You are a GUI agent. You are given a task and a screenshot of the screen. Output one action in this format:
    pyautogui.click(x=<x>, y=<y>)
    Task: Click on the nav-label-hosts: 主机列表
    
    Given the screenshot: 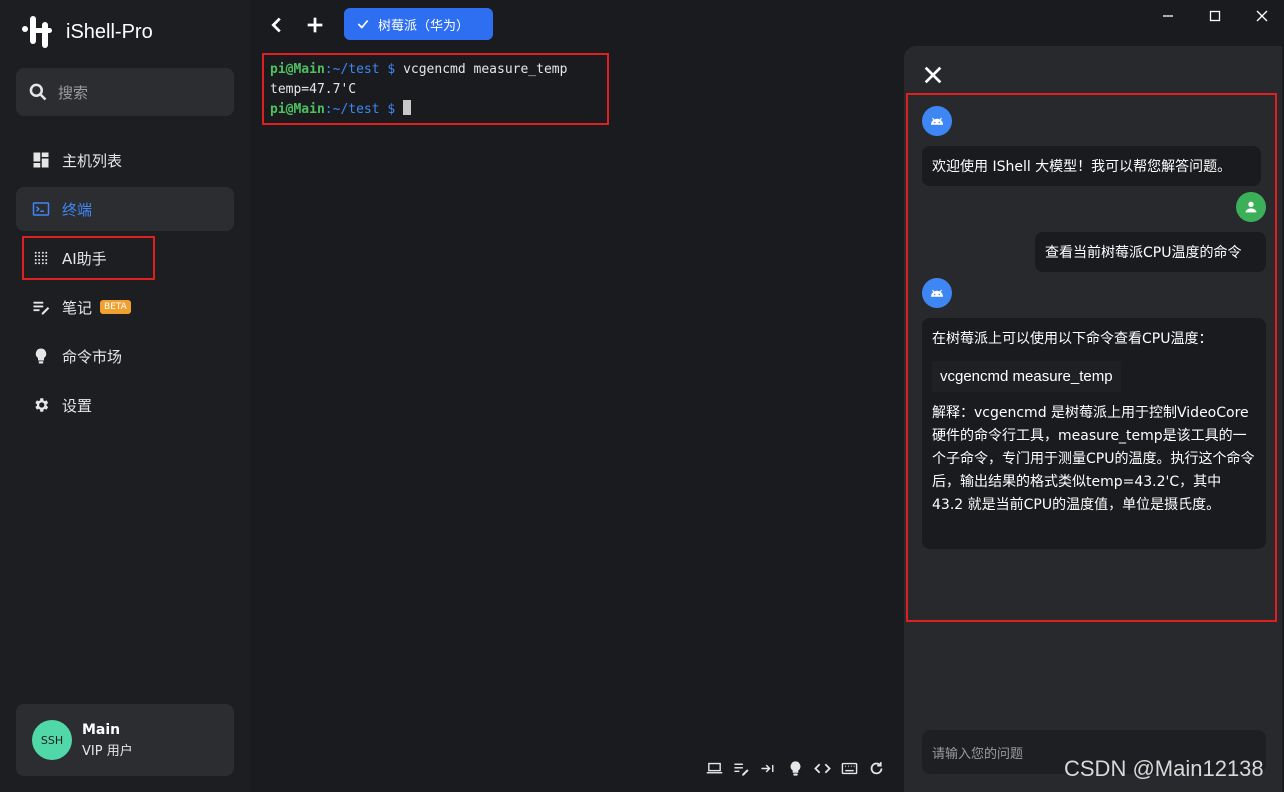 What is the action you would take?
    pyautogui.click(x=92, y=160)
    